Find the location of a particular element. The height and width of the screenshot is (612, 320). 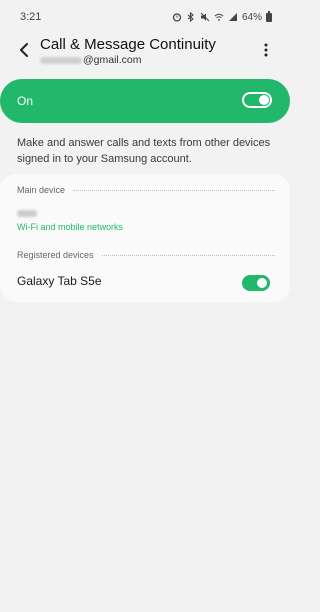

battery-percent: 64% is located at coordinates (251, 17).